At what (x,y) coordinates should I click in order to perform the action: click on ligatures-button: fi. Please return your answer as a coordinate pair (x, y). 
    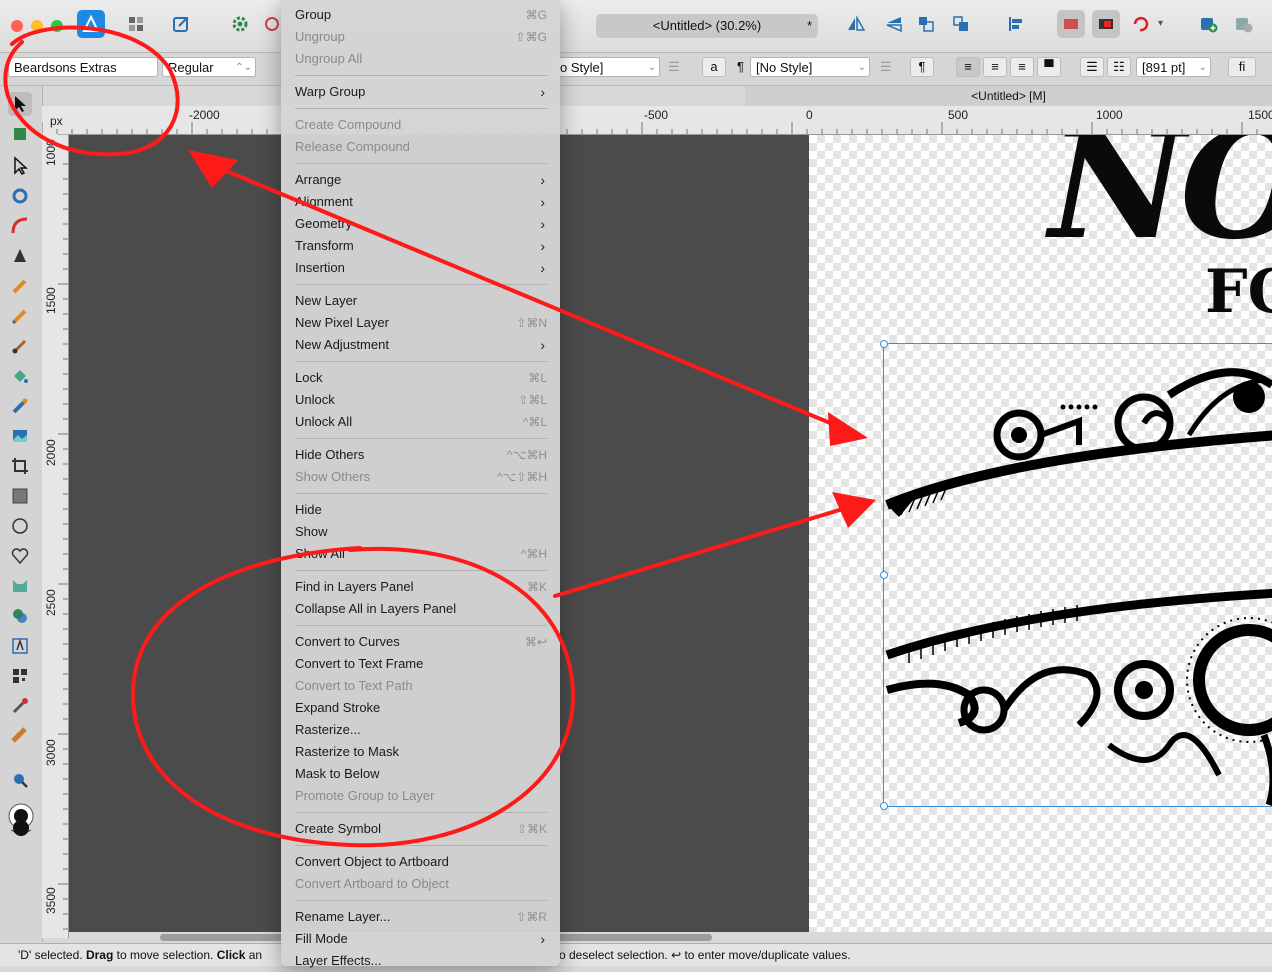
    Looking at the image, I should click on (1242, 67).